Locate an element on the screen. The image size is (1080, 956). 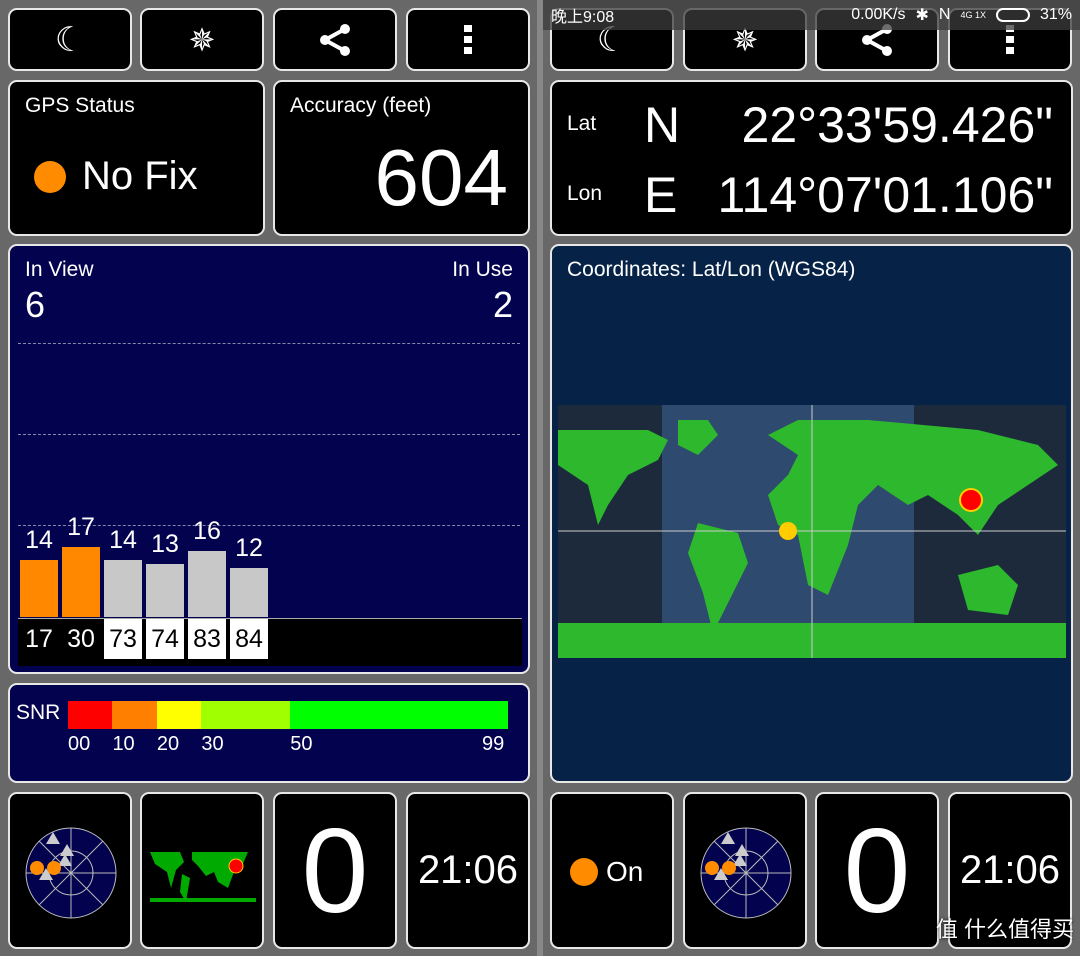
accuracy-title: Accuracy (feet) is located at coordinates (361, 105).